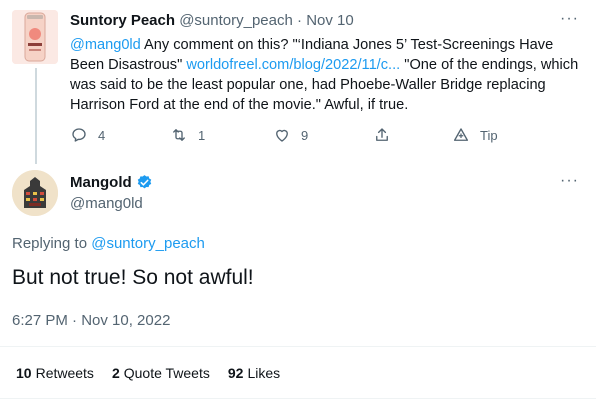  What do you see at coordinates (382, 134) in the screenshot?
I see `share-icon` at bounding box center [382, 134].